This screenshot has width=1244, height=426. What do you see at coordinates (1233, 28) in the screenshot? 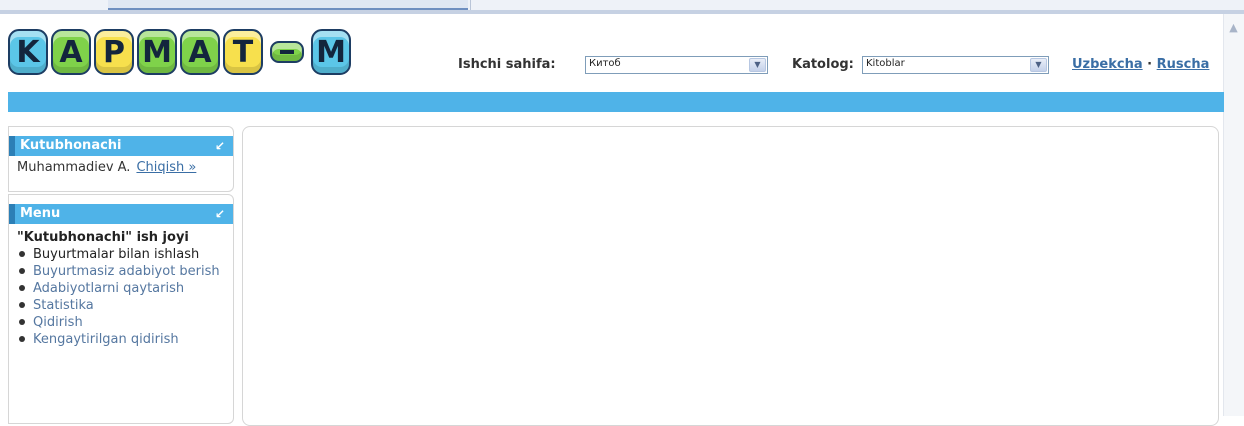
I see `scroll-up-icon: ▲` at bounding box center [1233, 28].